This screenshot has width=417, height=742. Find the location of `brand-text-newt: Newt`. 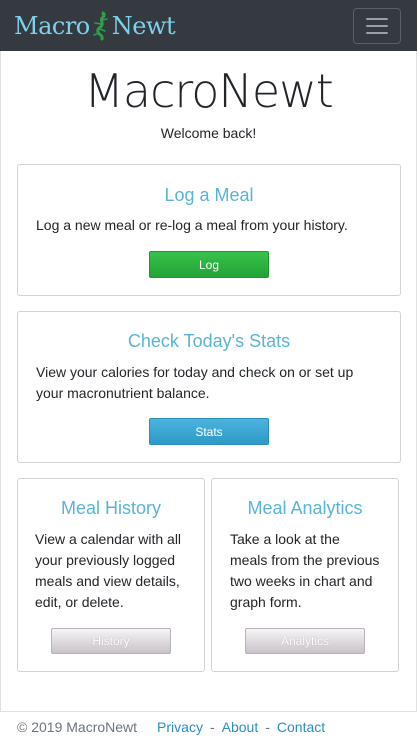

brand-text-newt: Newt is located at coordinates (143, 25).